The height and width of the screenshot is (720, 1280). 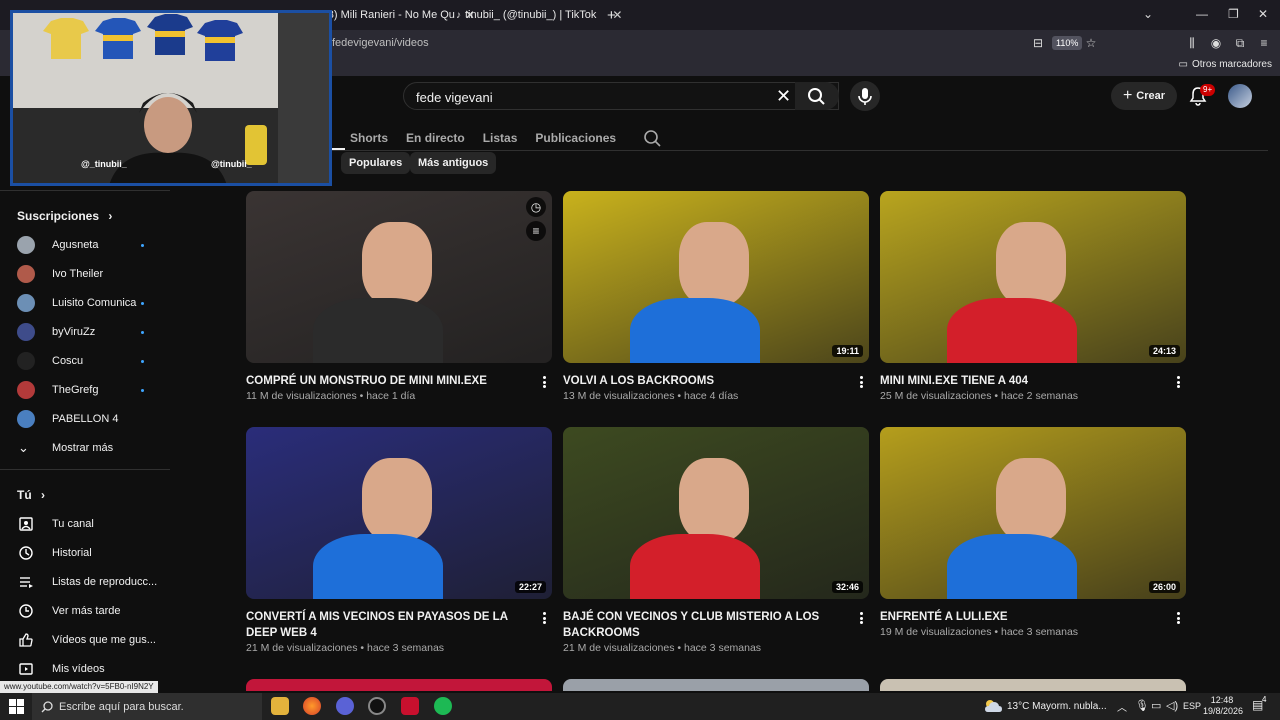 What do you see at coordinates (1144, 96) in the screenshot?
I see `create-button: + Crear` at bounding box center [1144, 96].